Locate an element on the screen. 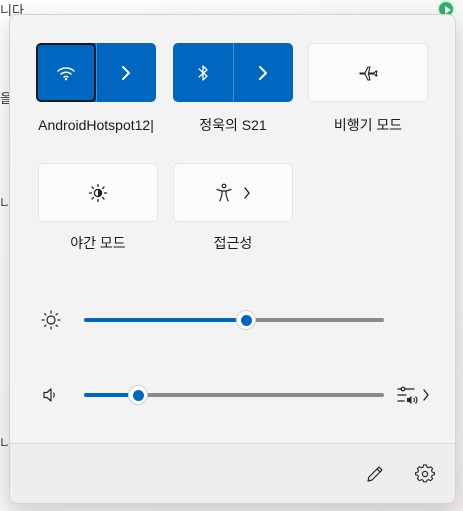  brightness-slider-thumb is located at coordinates (246, 320).